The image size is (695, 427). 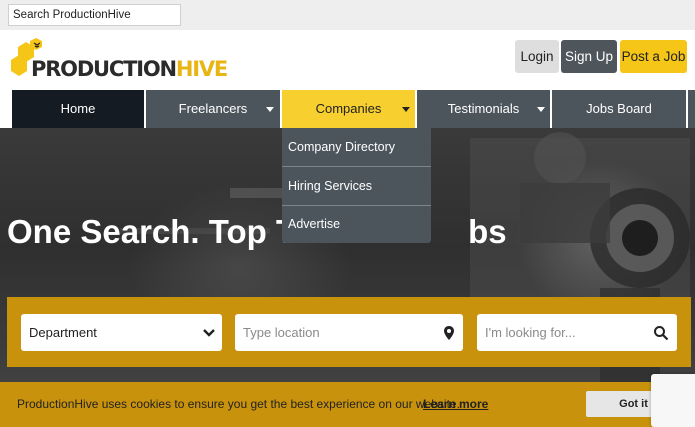 What do you see at coordinates (281, 332) in the screenshot?
I see `location-input-placeholder: Type location` at bounding box center [281, 332].